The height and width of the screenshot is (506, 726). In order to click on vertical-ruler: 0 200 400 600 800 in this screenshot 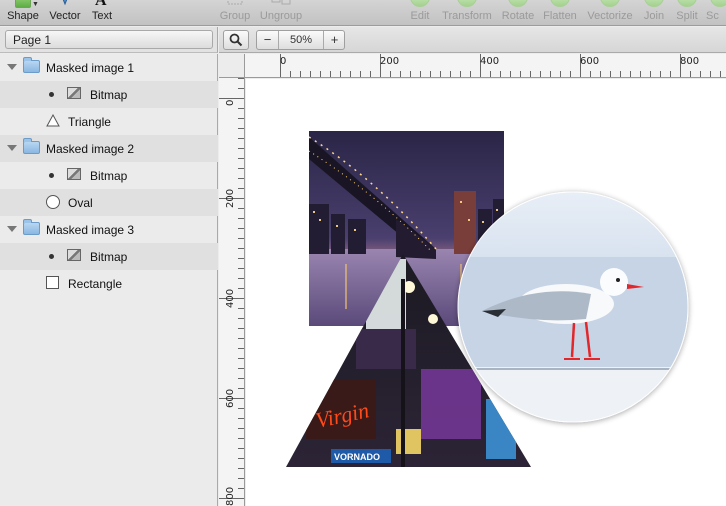, I will do `click(232, 292)`.